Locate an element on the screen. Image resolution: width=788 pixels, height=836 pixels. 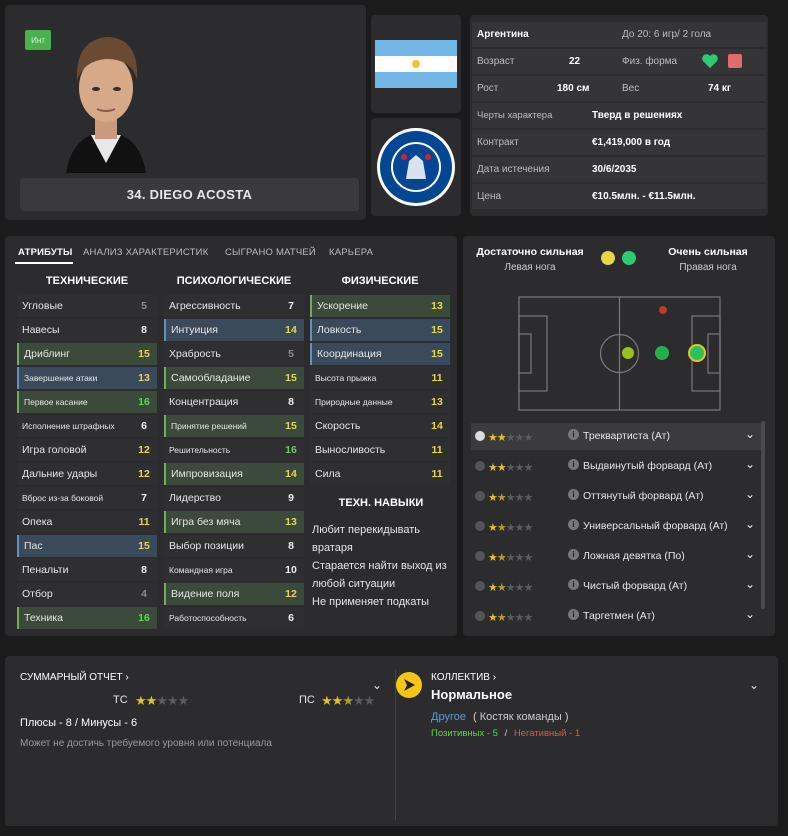
attribute-row: Работоспособность 6 is located at coordinates (234, 618).